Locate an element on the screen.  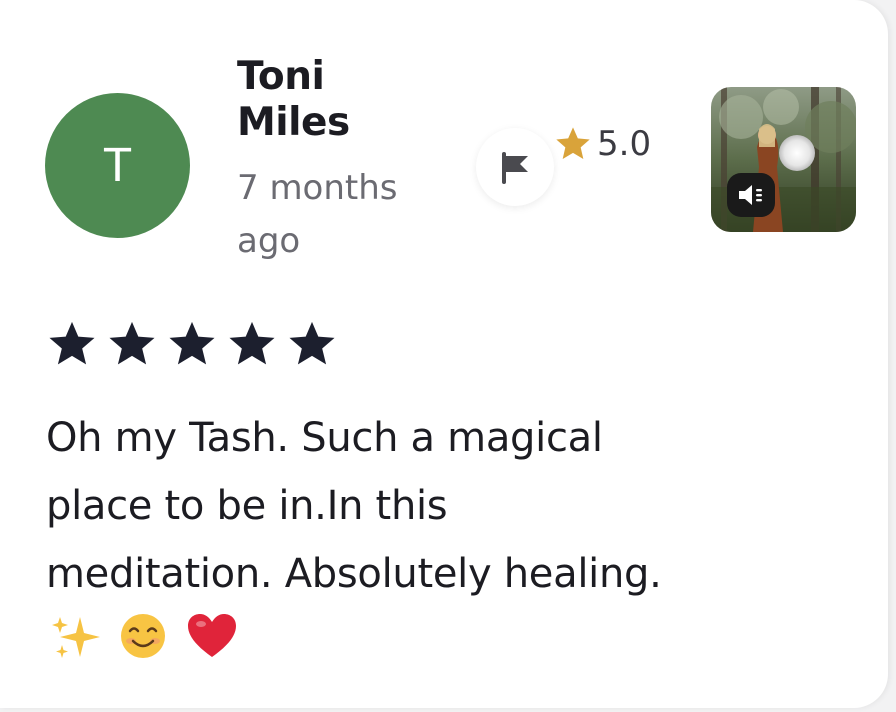
sparkles-icon is located at coordinates (76, 637).